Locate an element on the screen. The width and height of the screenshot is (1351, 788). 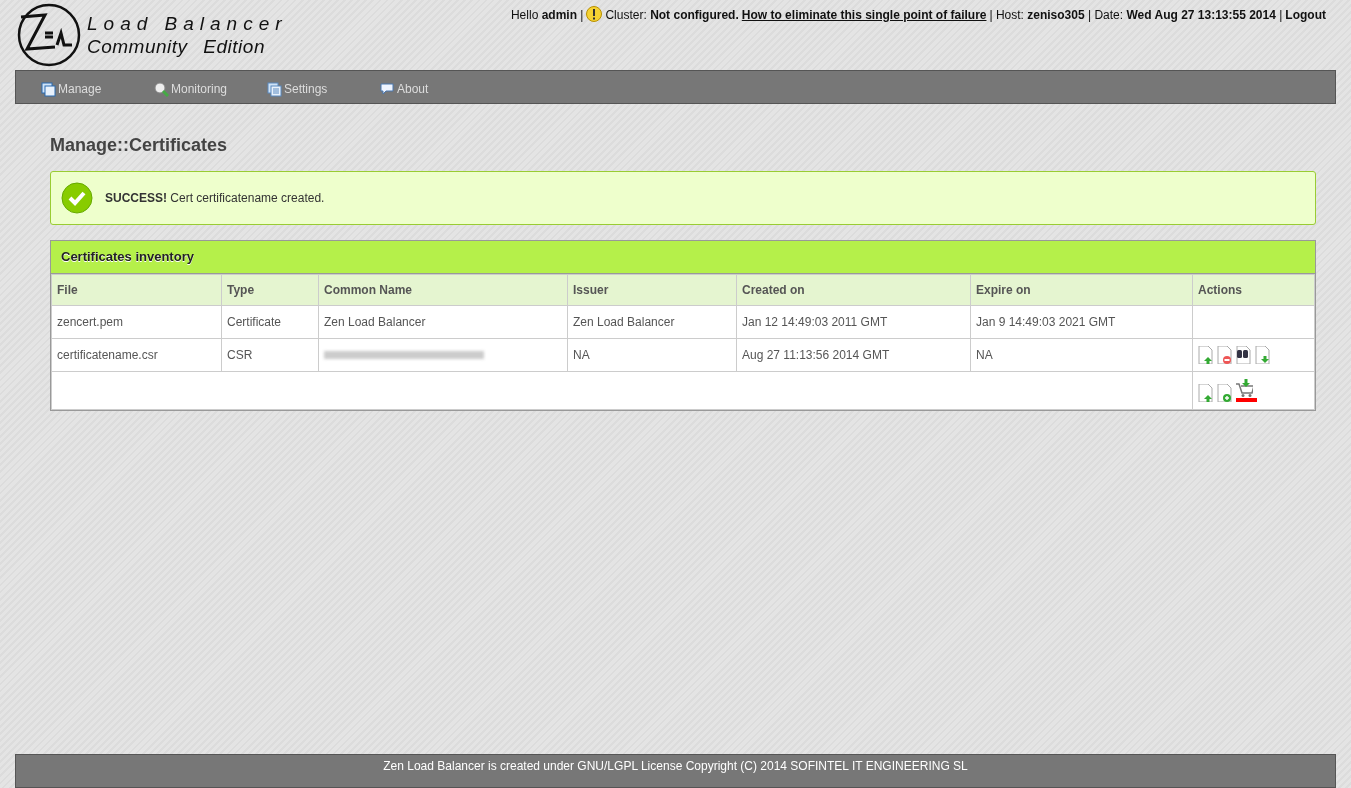
column-header: Common Name is located at coordinates (443, 289).